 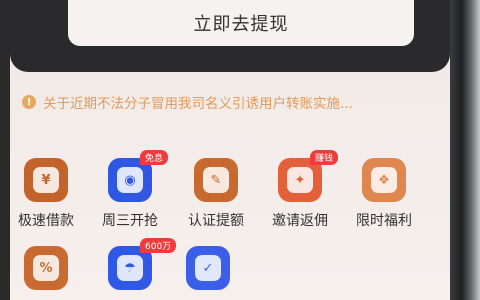 I want to click on gift-icon: ◉ 免息, so click(x=138, y=176).